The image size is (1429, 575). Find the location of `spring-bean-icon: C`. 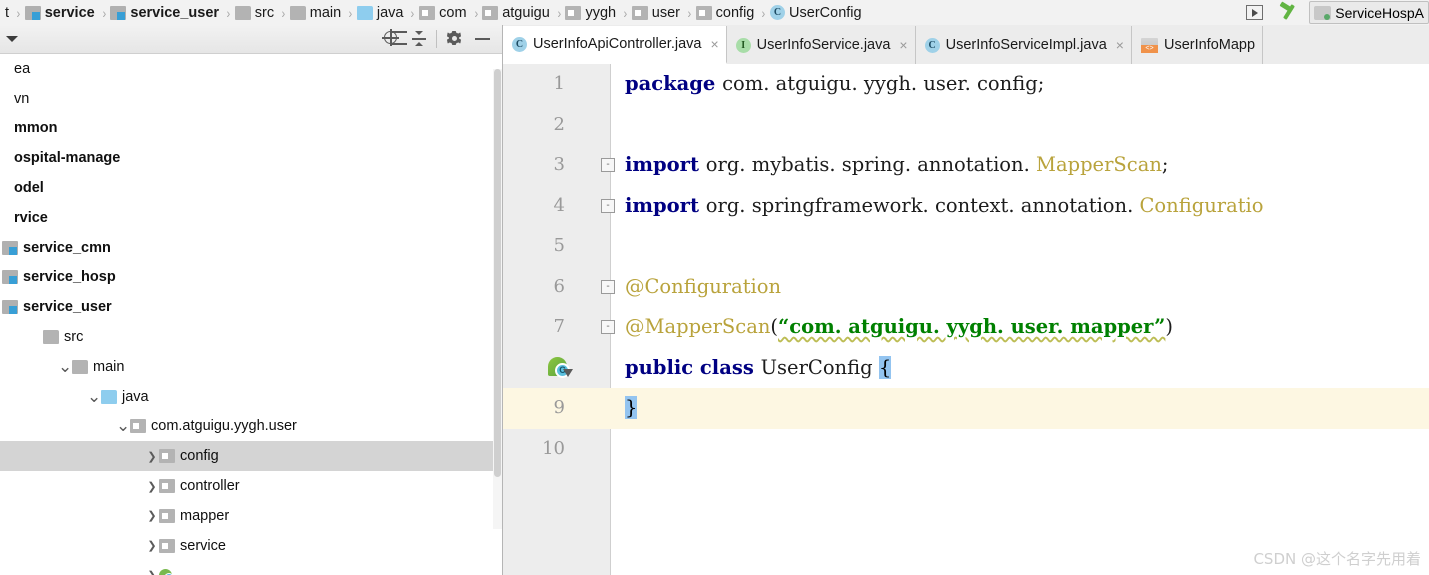

spring-bean-icon: C is located at coordinates (560, 368).